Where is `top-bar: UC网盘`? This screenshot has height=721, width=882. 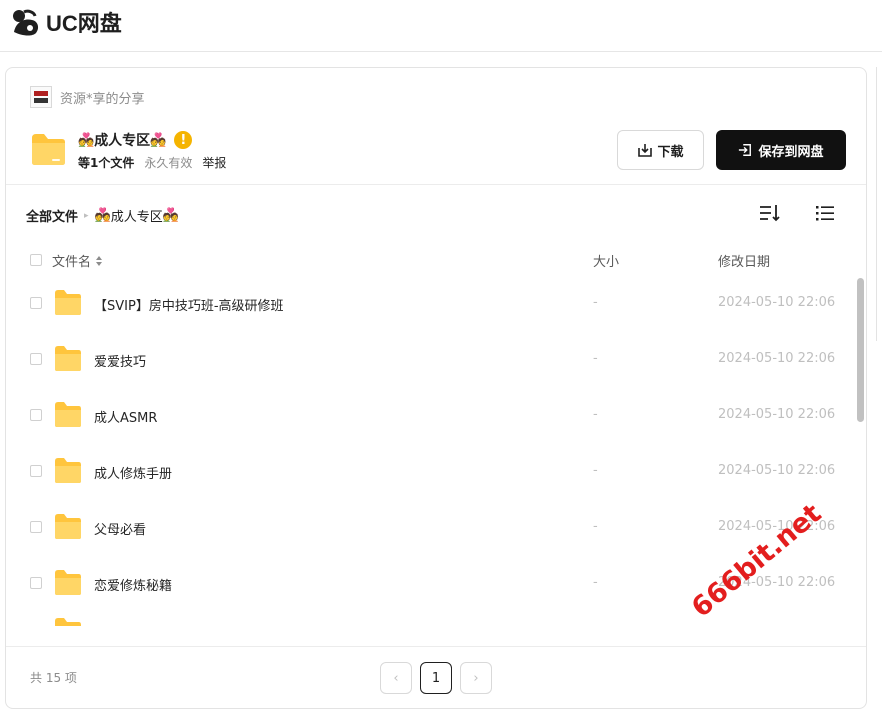 top-bar: UC网盘 is located at coordinates (441, 26).